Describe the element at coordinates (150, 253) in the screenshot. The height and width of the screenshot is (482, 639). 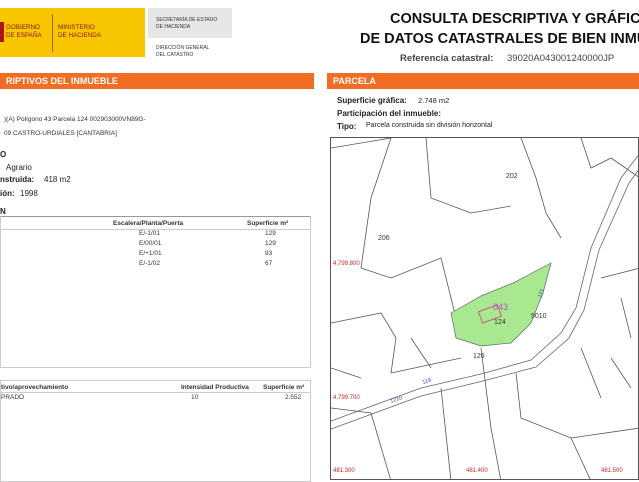
I see `construction-floor: E/+1/01` at that location.